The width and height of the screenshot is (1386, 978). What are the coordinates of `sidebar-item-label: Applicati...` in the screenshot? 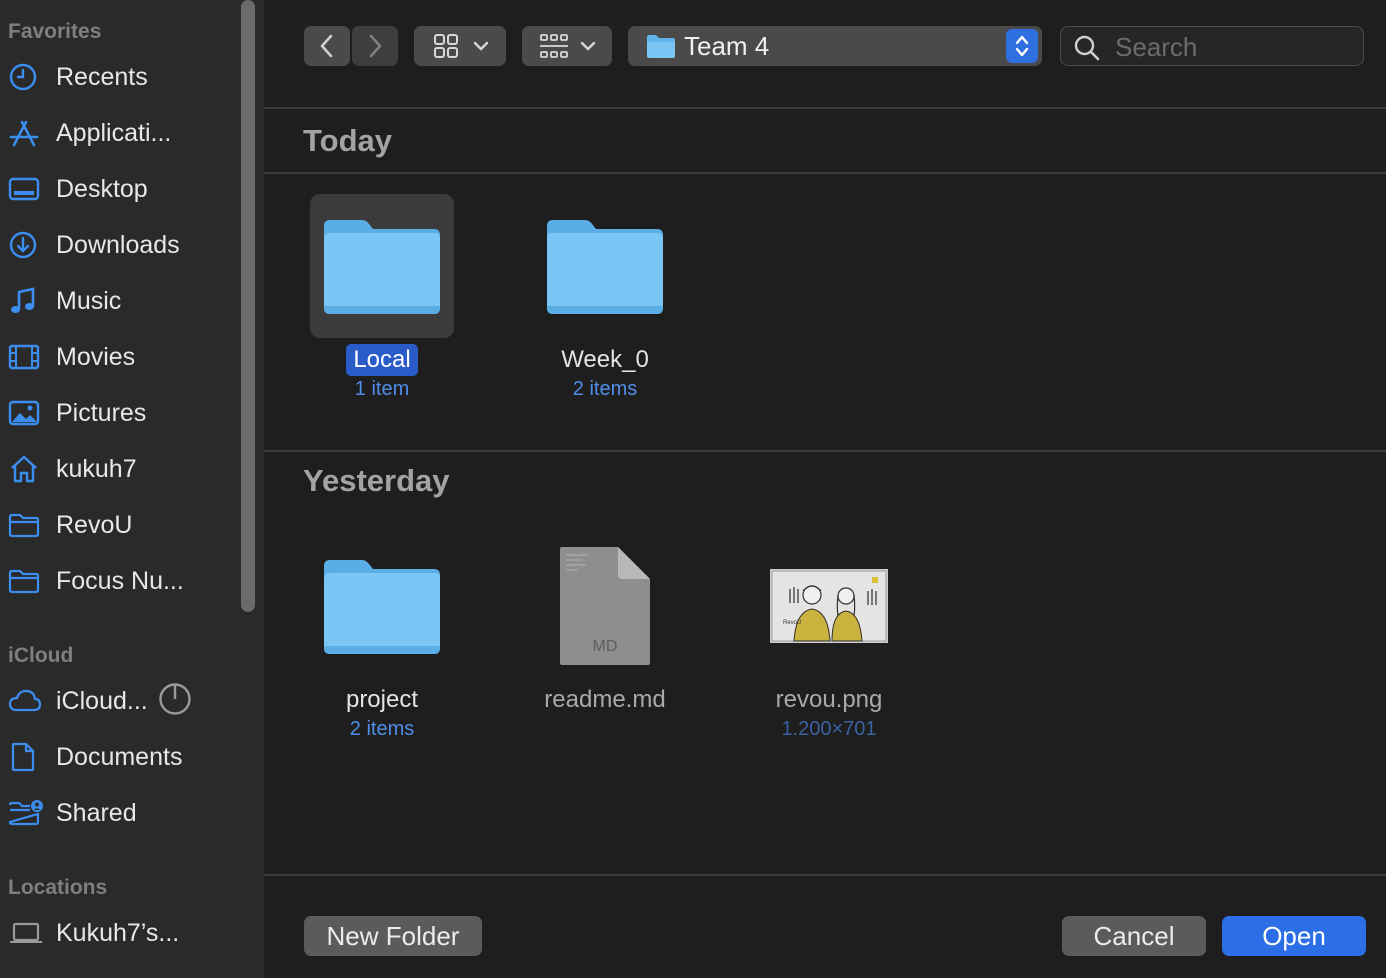 It's located at (114, 132).